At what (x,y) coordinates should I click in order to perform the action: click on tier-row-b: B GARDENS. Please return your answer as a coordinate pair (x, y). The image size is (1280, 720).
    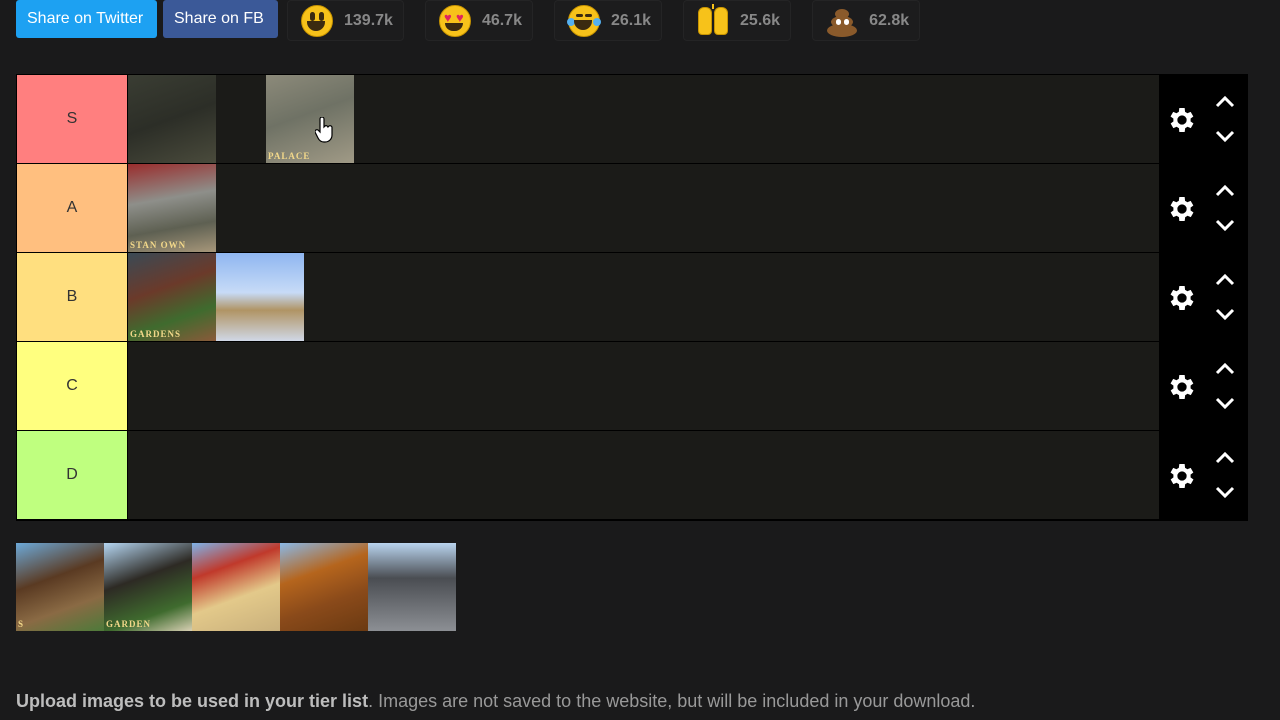
    Looking at the image, I should click on (588, 297).